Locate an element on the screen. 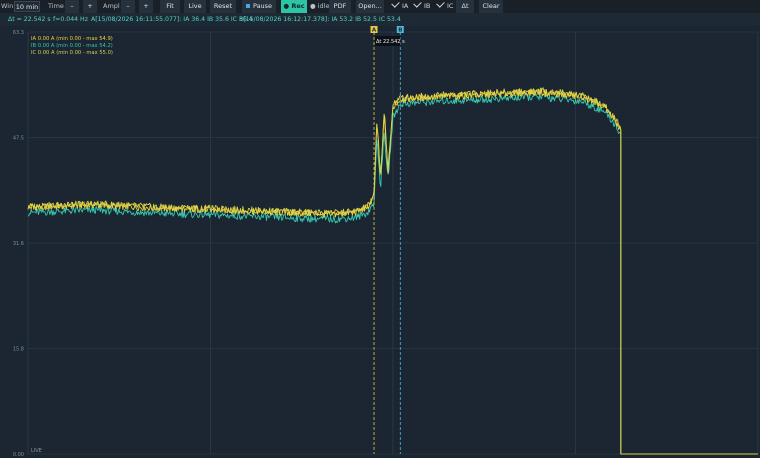  y-tick-label: 47.5 is located at coordinates (18, 139).